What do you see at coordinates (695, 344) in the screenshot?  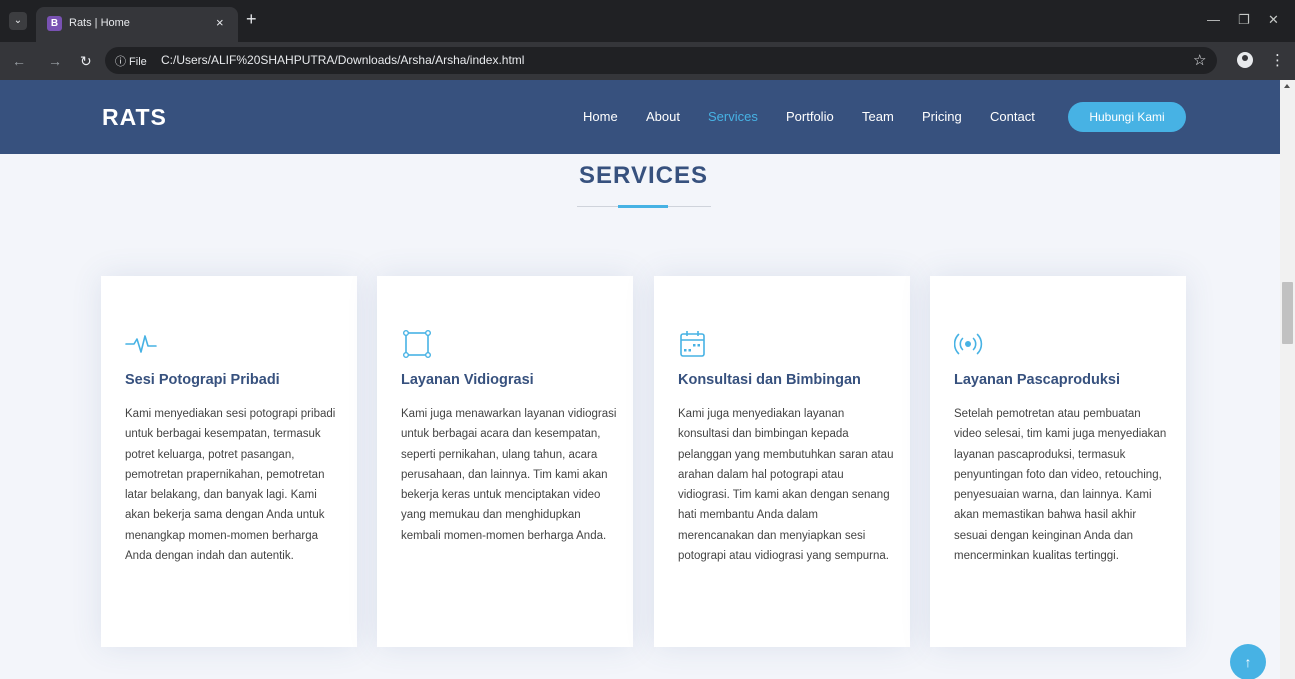 I see `calendar-icon` at bounding box center [695, 344].